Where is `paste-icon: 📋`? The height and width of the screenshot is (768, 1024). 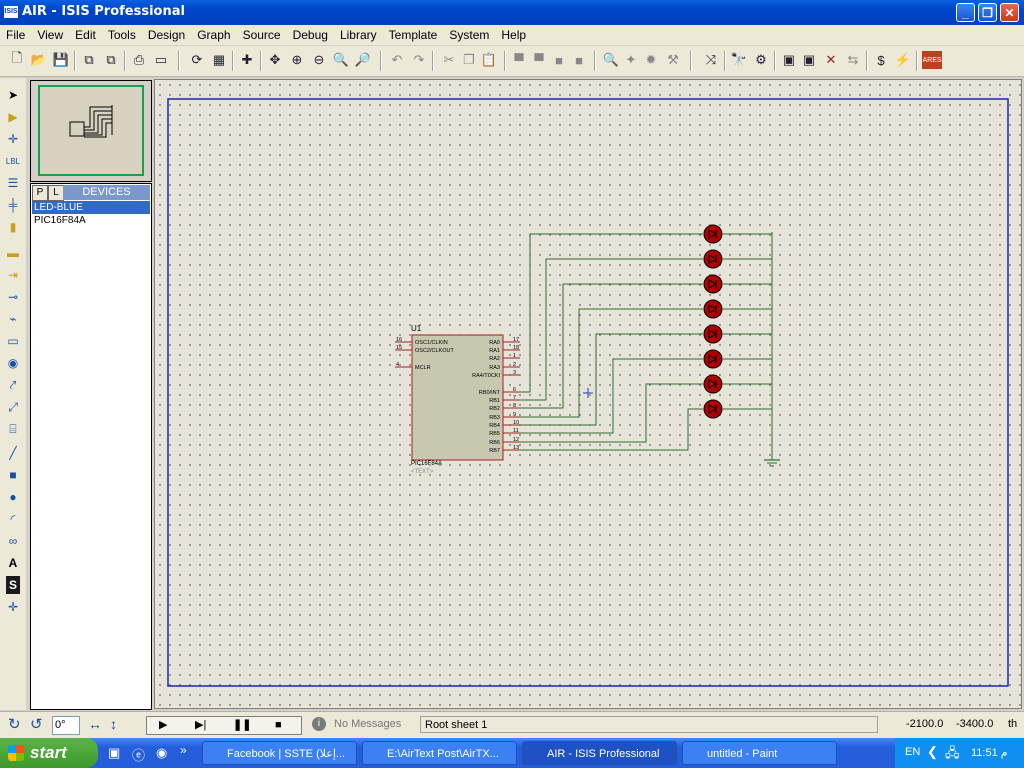 paste-icon: 📋 is located at coordinates (489, 60).